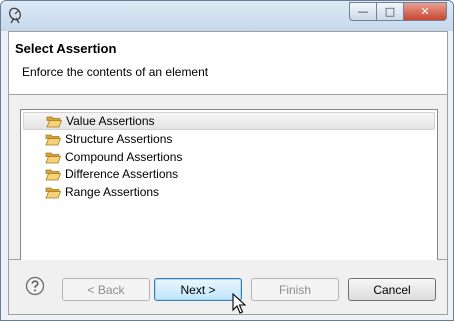  What do you see at coordinates (198, 289) in the screenshot?
I see `next-button: Next >` at bounding box center [198, 289].